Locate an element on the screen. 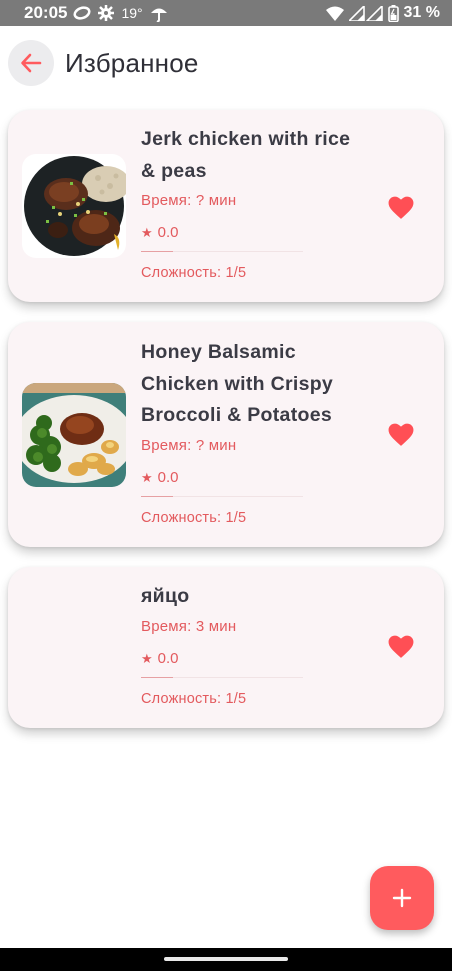 The height and width of the screenshot is (971, 452). status-temperature: 19° is located at coordinates (132, 13).